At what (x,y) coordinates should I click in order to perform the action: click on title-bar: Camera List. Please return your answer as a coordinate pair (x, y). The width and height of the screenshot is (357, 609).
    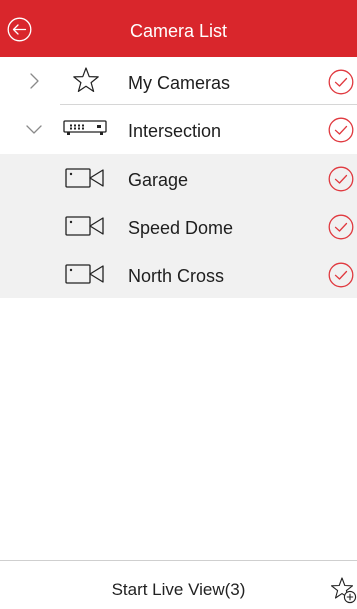
    Looking at the image, I should click on (178, 28).